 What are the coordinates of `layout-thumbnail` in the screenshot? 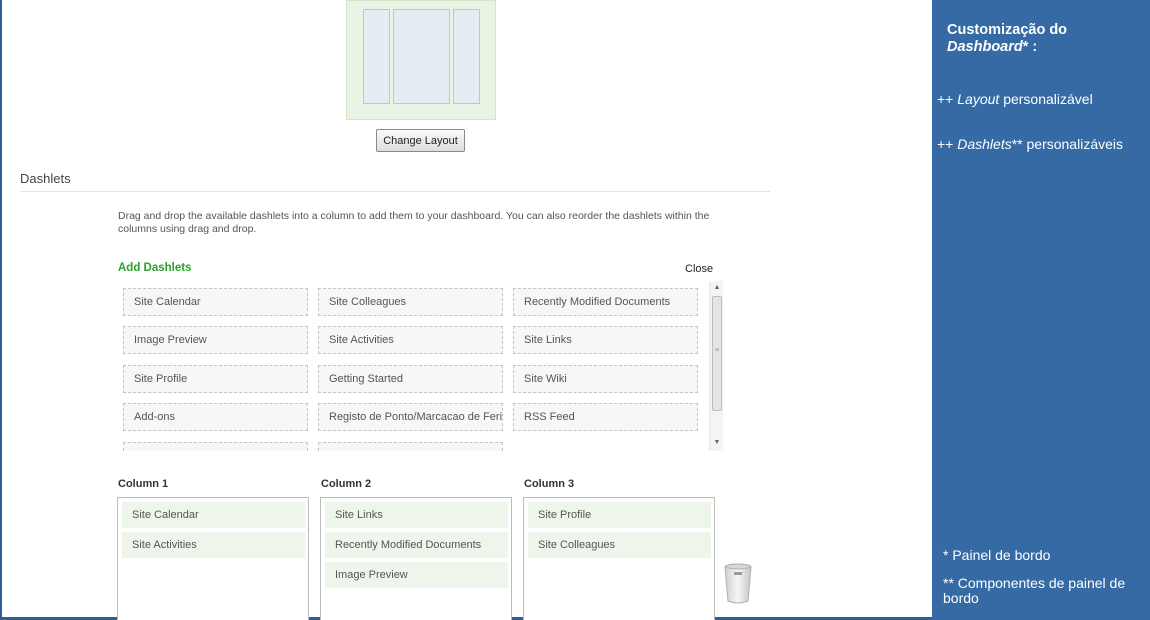 It's located at (421, 60).